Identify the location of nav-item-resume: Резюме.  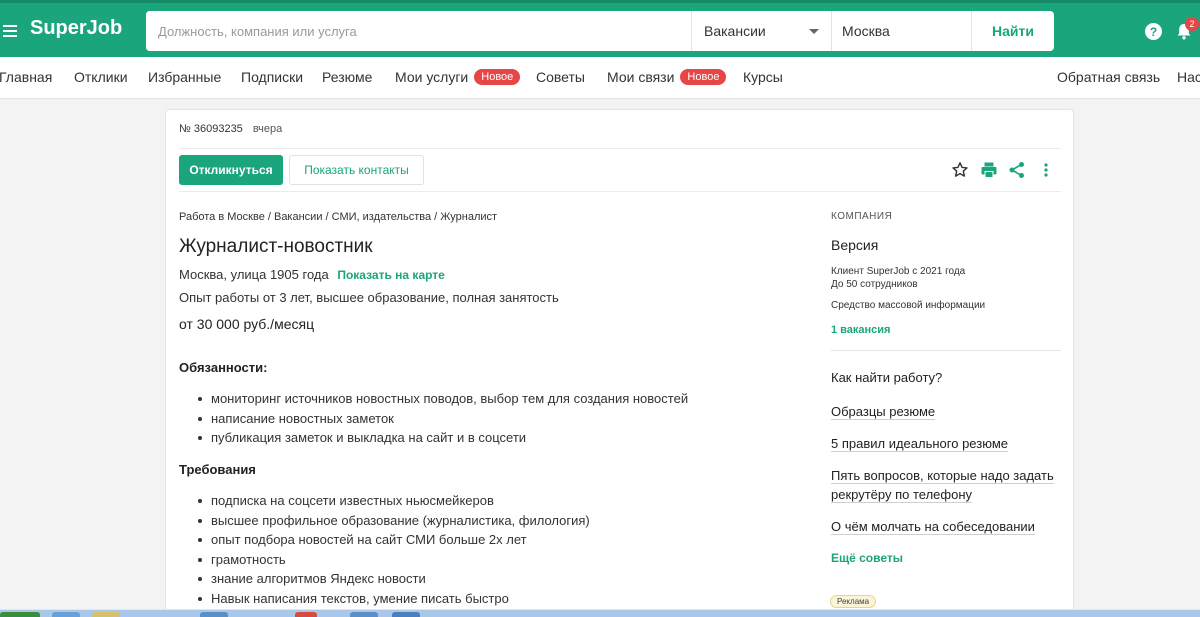
(347, 77).